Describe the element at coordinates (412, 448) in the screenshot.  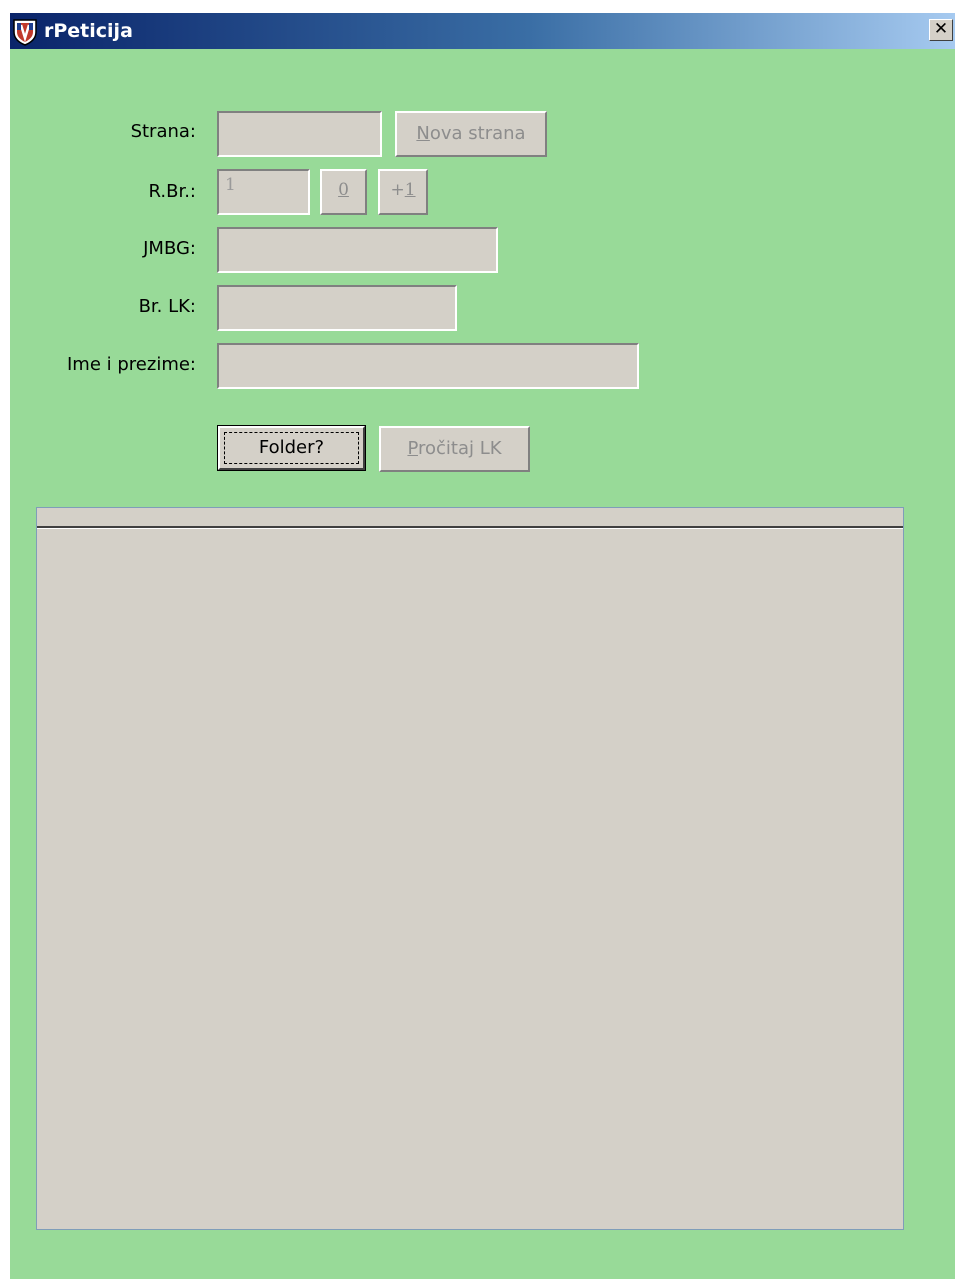
I see `procitaj-mnemonic: P` at that location.